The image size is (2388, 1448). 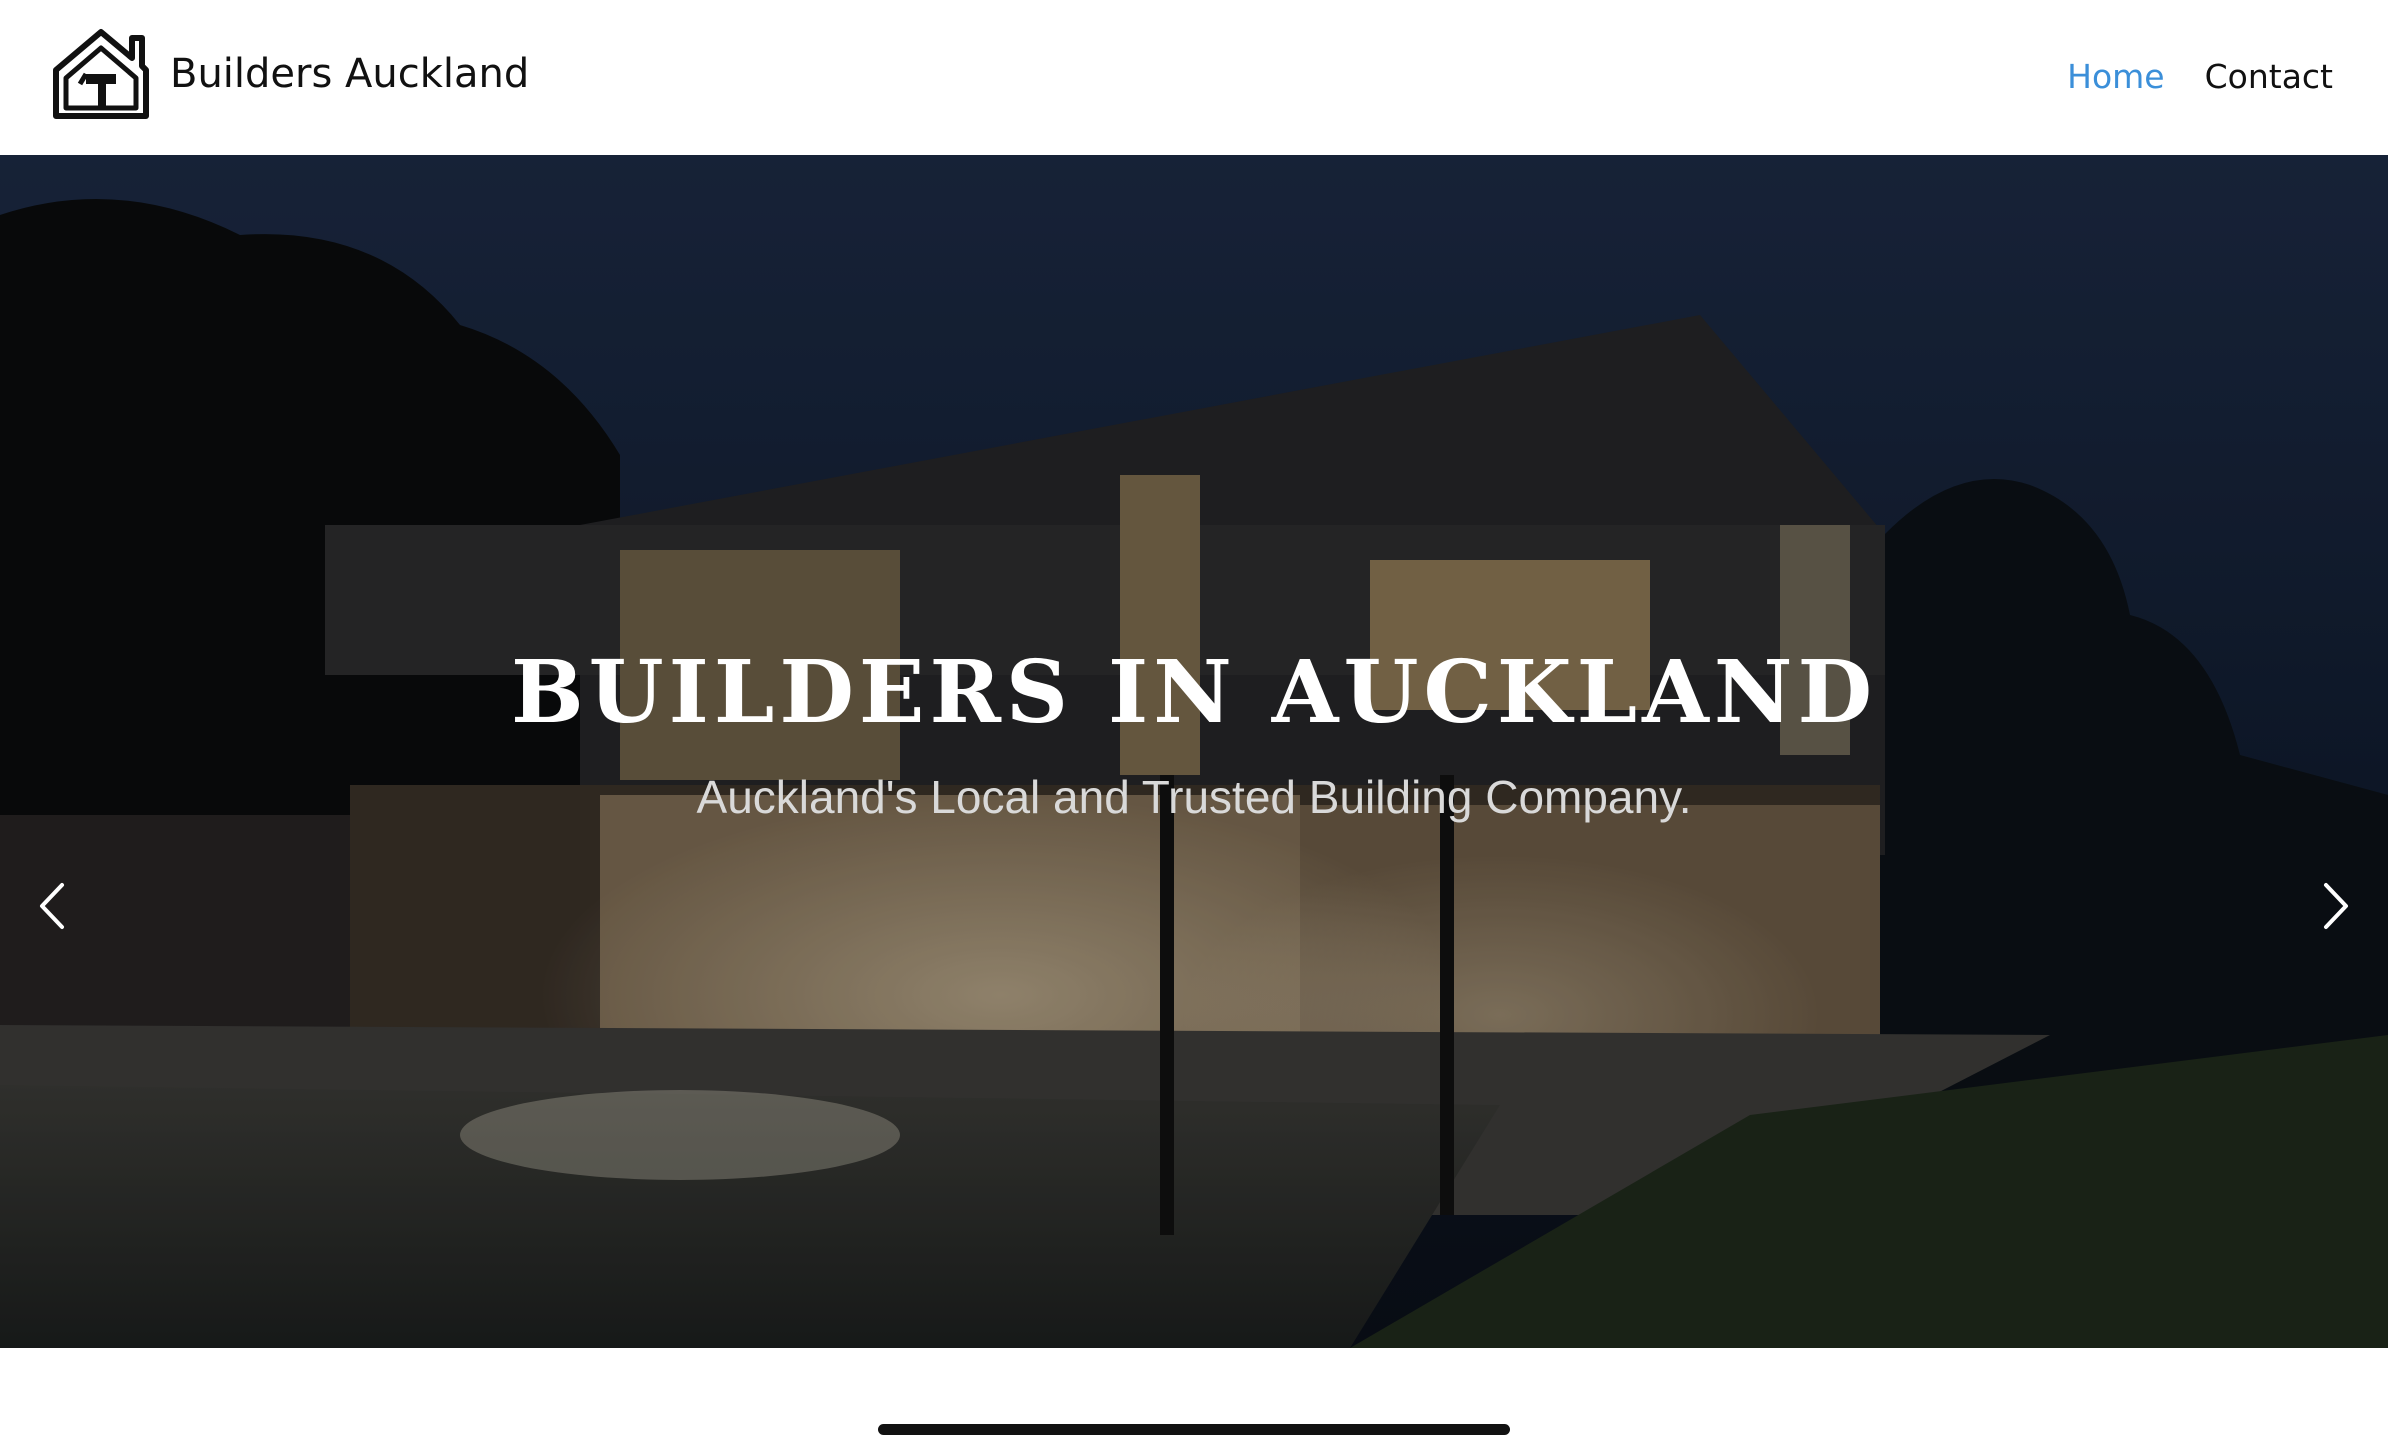 I want to click on house-logo-icon, so click(x=101, y=74).